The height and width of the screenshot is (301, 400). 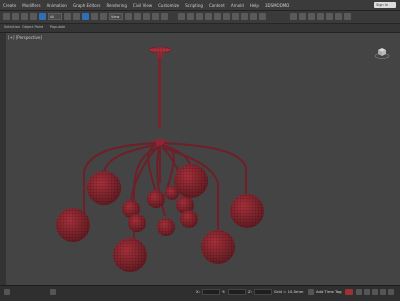 I want to click on motion-icon, so click(x=329, y=16).